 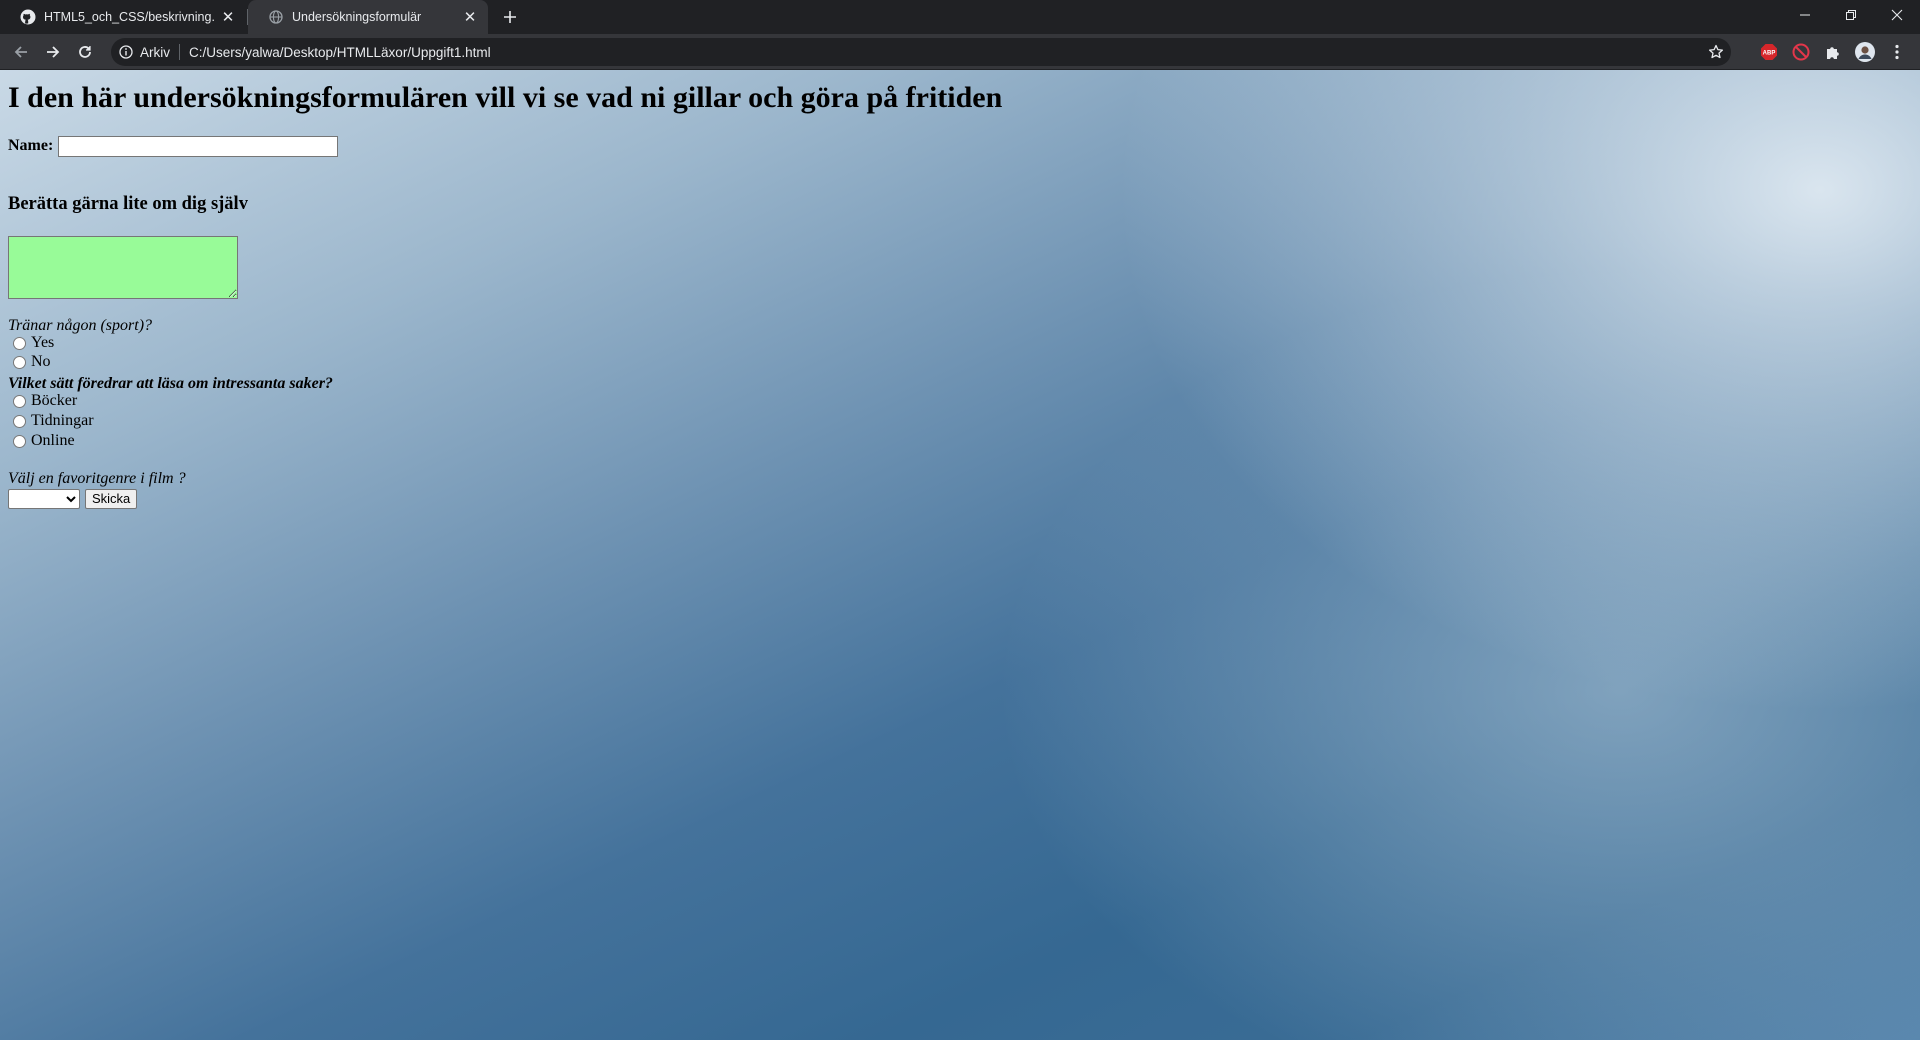 I want to click on radio-online, so click(x=19, y=441).